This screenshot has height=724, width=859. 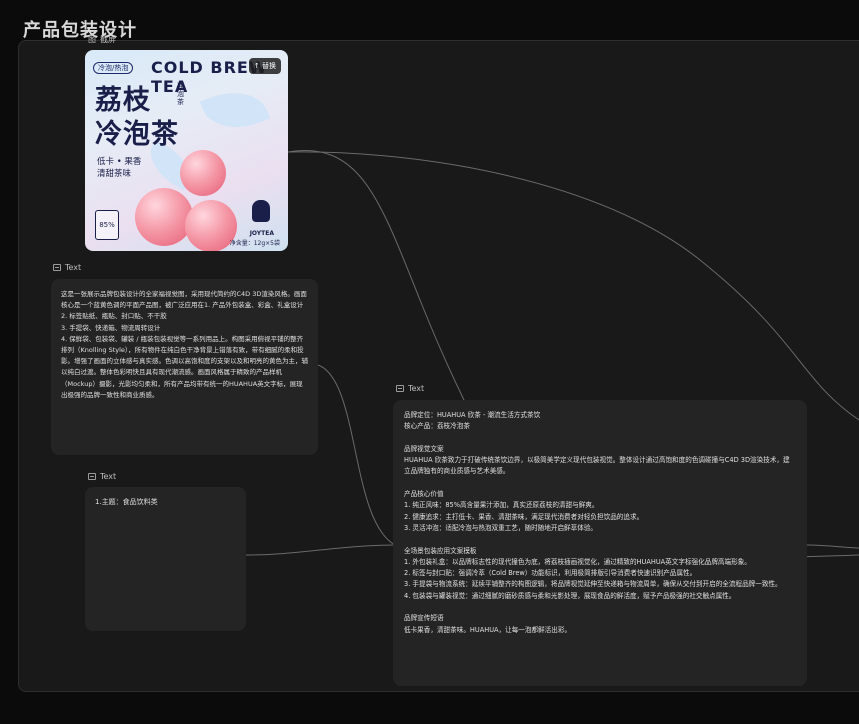 What do you see at coordinates (165, 559) in the screenshot?
I see `text-node-2: 1.主题：食品饮料类` at bounding box center [165, 559].